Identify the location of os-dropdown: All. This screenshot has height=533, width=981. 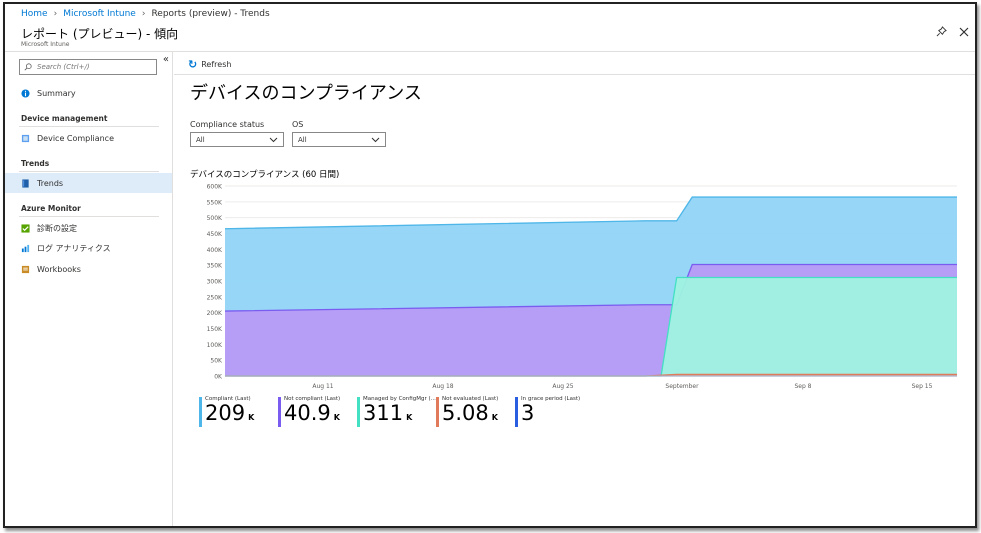
(339, 139).